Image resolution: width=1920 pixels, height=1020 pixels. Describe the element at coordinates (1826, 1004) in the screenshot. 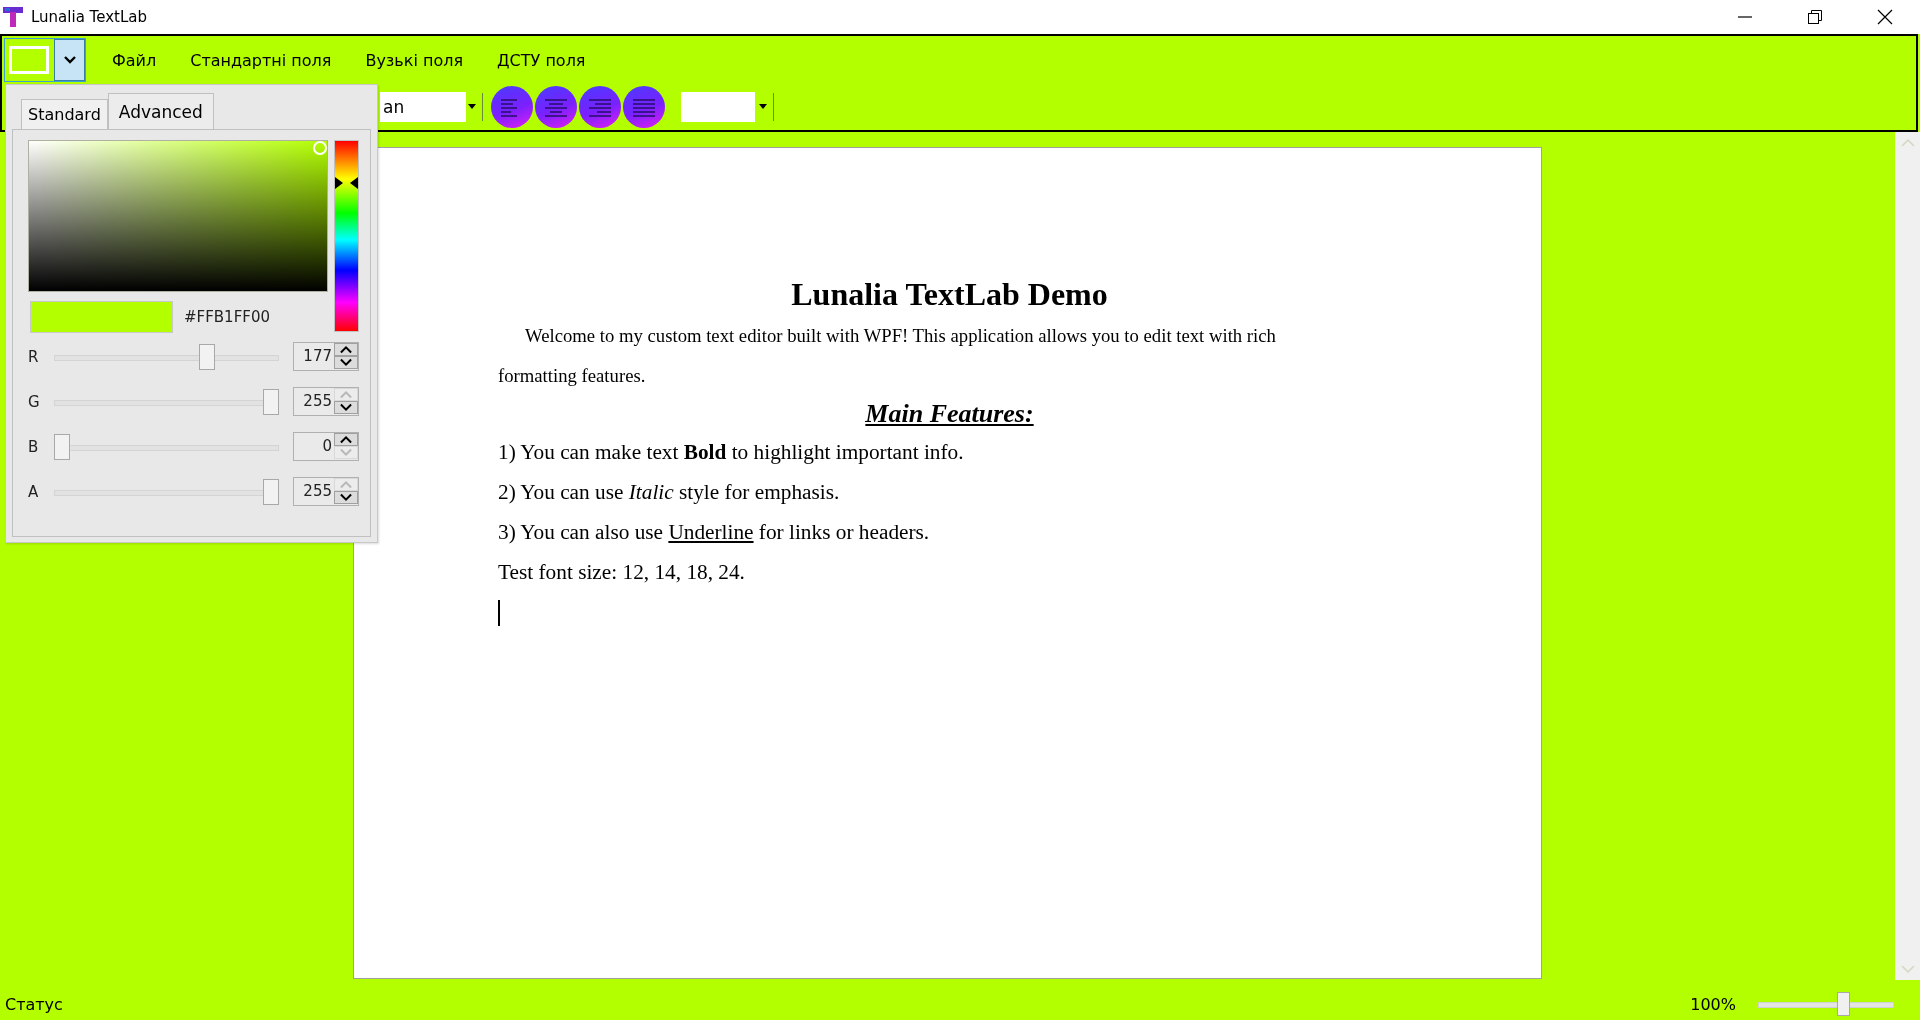

I see `zoom-slider` at that location.